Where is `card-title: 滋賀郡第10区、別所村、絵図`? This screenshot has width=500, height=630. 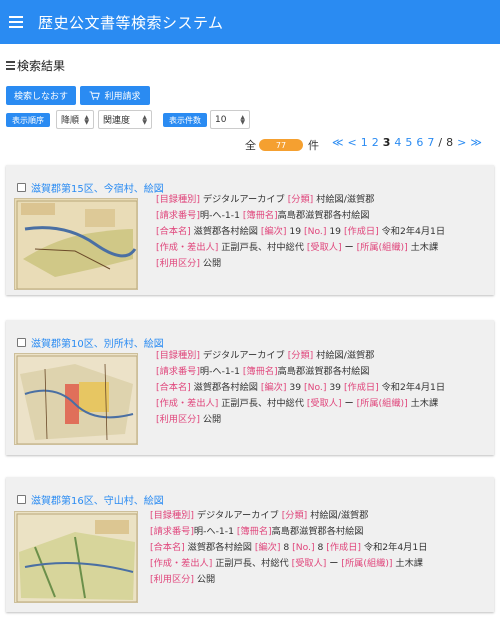 card-title: 滋賀郡第10区、別所村、絵図 is located at coordinates (90, 342).